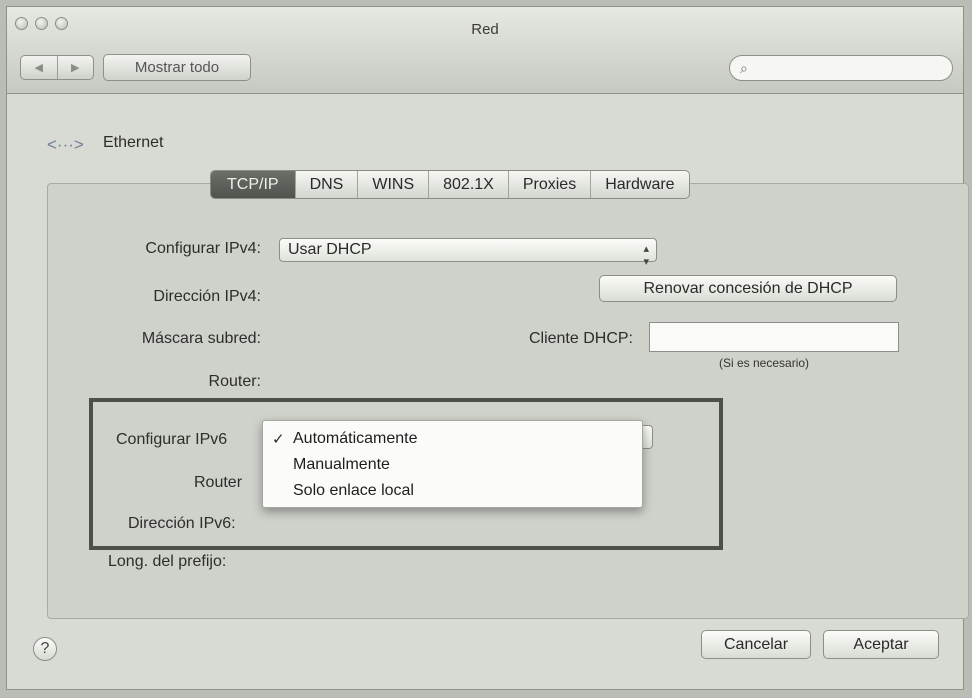 This screenshot has width=972, height=698. Describe the element at coordinates (218, 482) in the screenshot. I see `router-ipv6-label: Router` at that location.